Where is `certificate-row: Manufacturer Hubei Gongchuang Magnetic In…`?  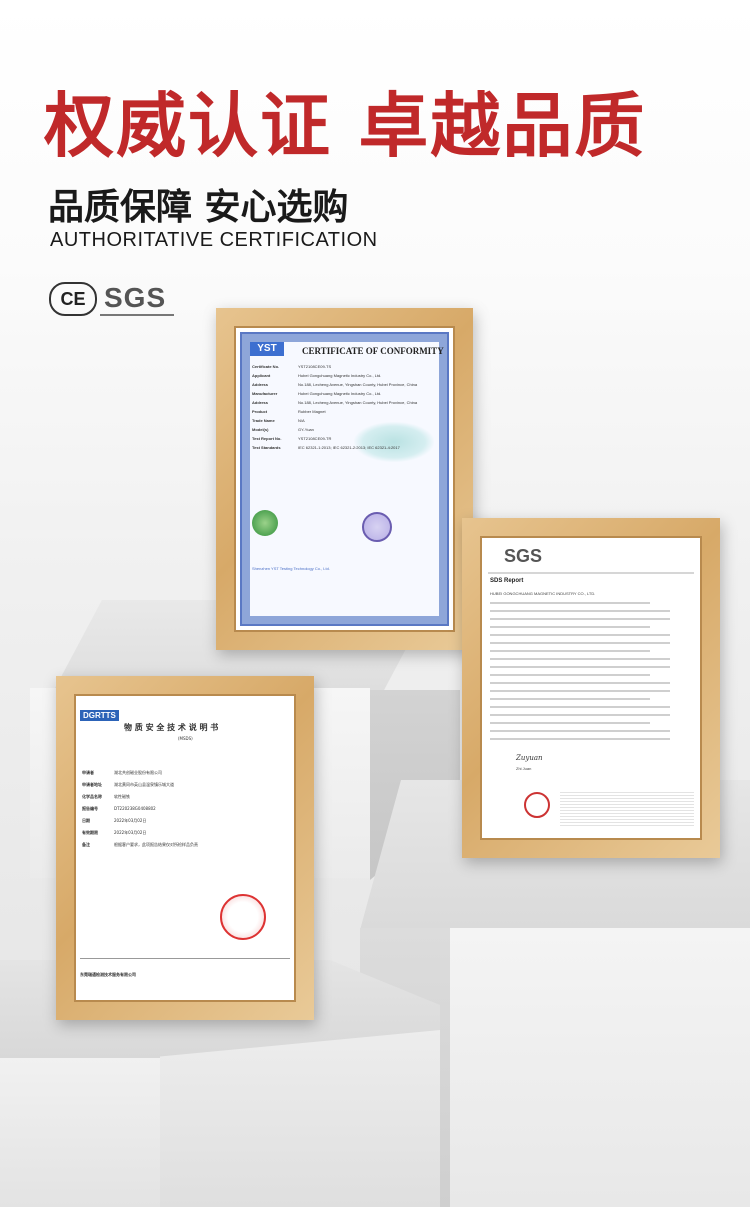
certificate-row: Manufacturer Hubei Gongchuang Magnetic In… is located at coordinates (345, 395).